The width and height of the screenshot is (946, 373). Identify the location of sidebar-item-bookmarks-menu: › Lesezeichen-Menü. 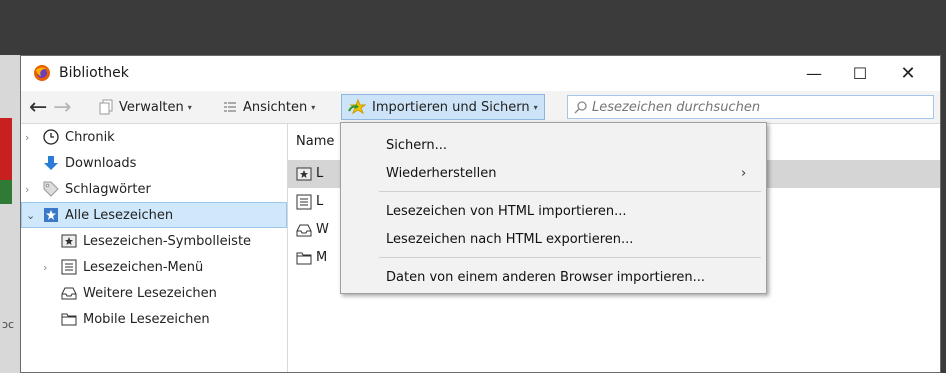
(154, 267).